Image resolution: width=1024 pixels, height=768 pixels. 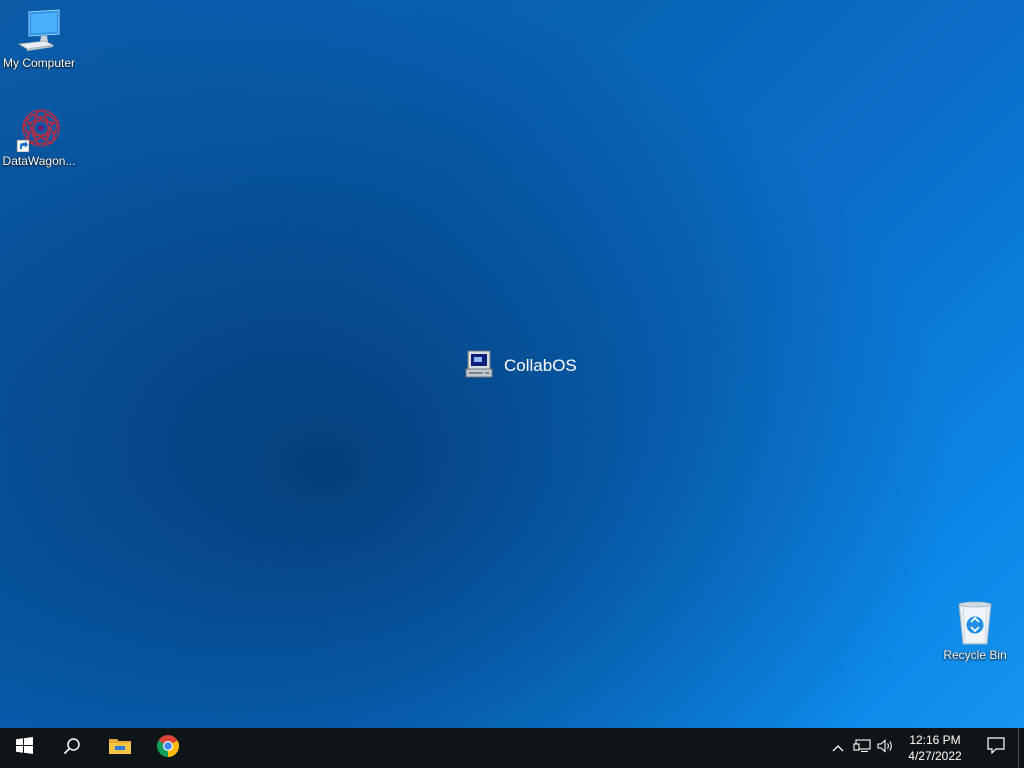 I want to click on recycle-bin-icon, so click(x=975, y=623).